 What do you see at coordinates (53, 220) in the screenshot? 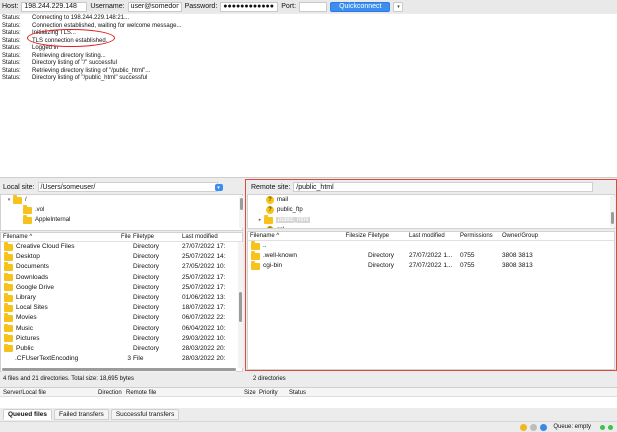
I see `tree-item-label: AppleInternal` at bounding box center [53, 220].